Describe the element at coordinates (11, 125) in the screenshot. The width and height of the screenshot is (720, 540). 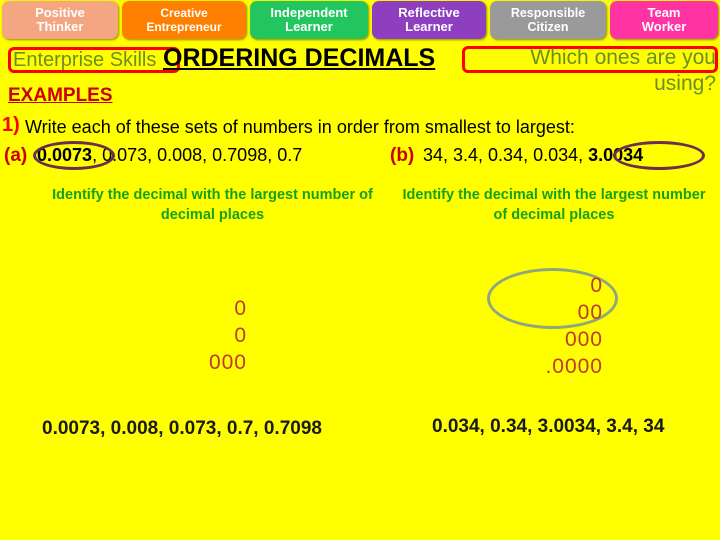
I see `question-number: 1)` at that location.